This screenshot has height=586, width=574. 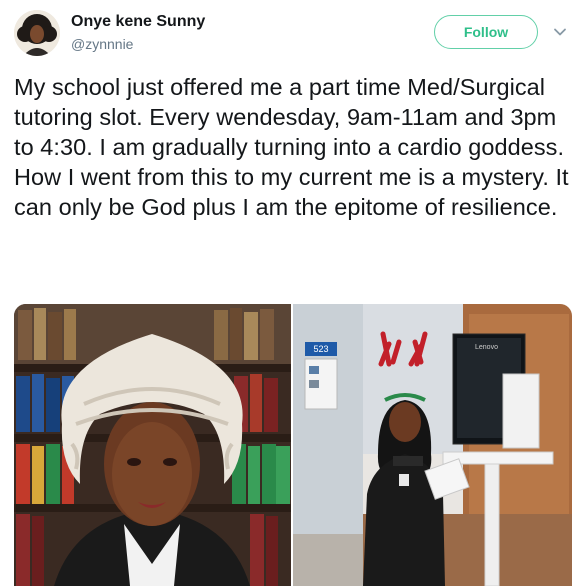 I want to click on monitor-brand: Lenovo, so click(x=486, y=347).